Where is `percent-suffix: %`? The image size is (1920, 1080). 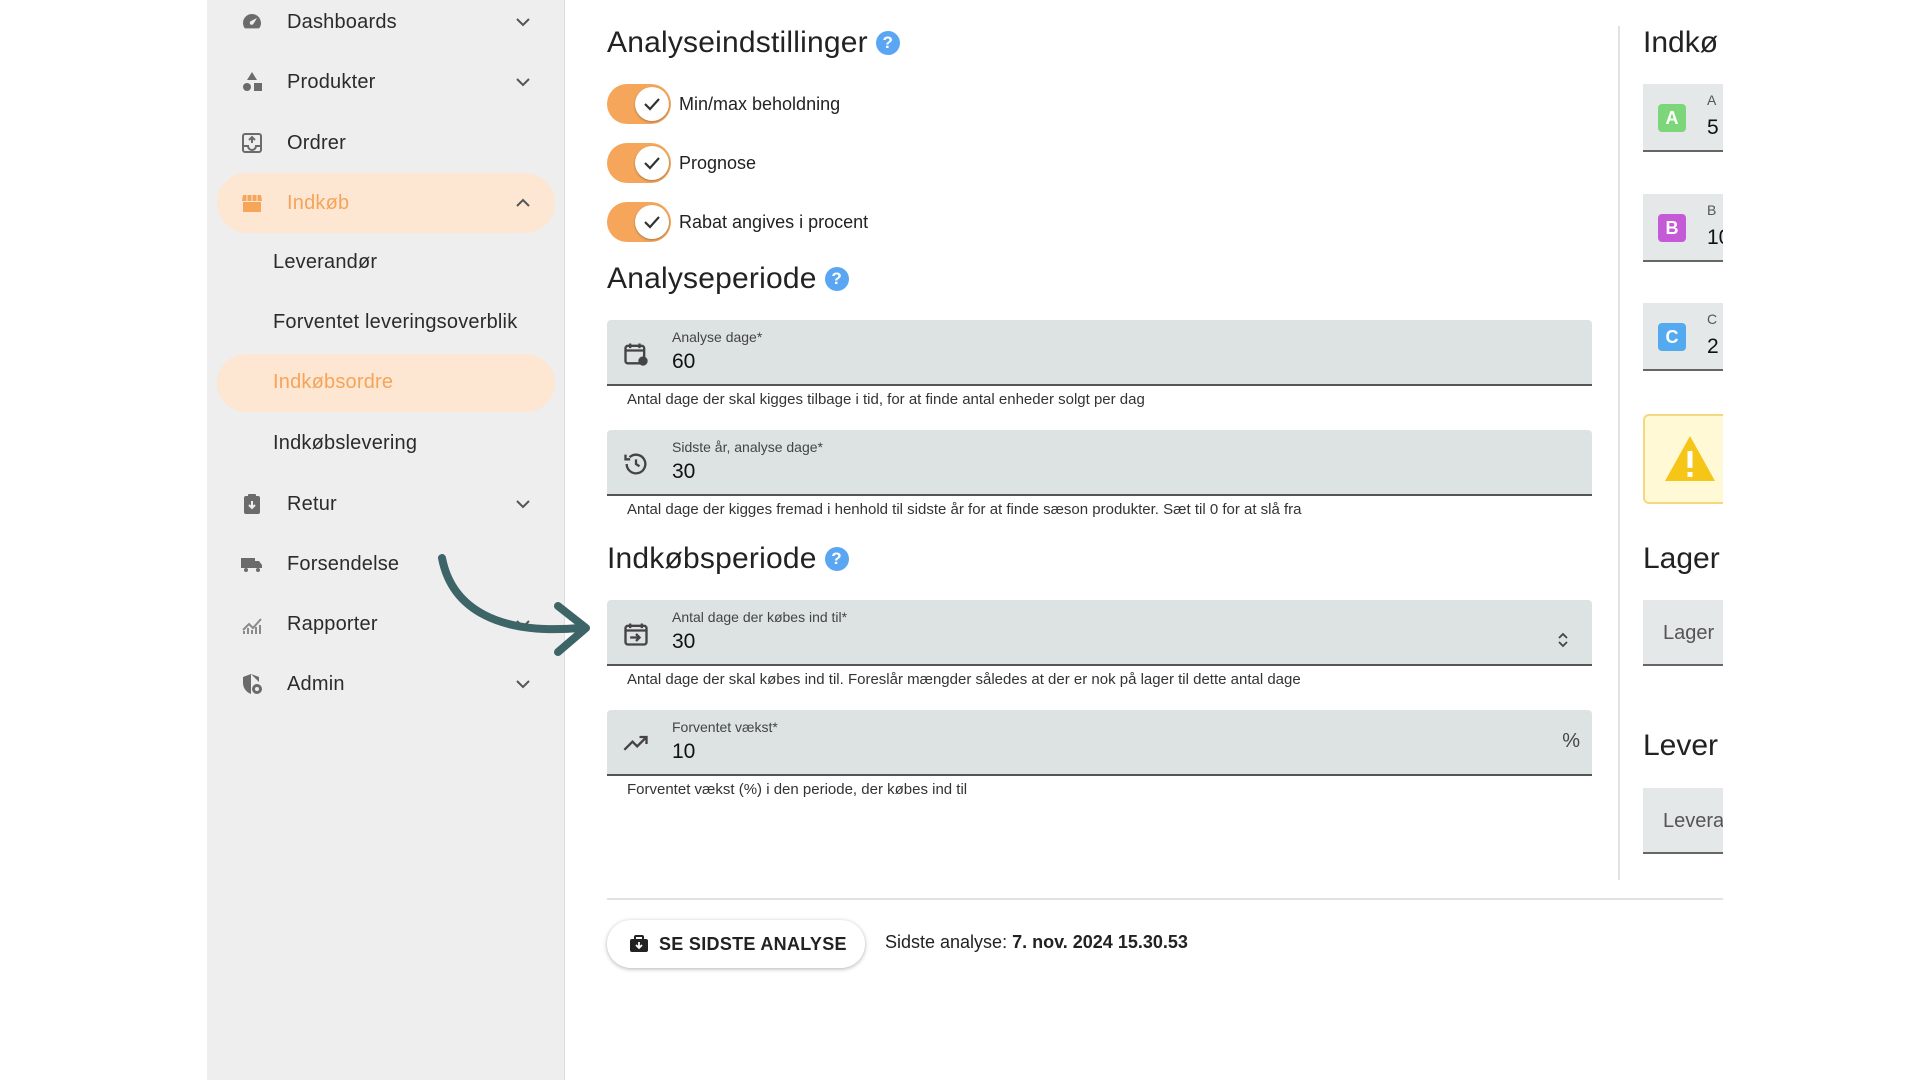 percent-suffix: % is located at coordinates (1571, 741).